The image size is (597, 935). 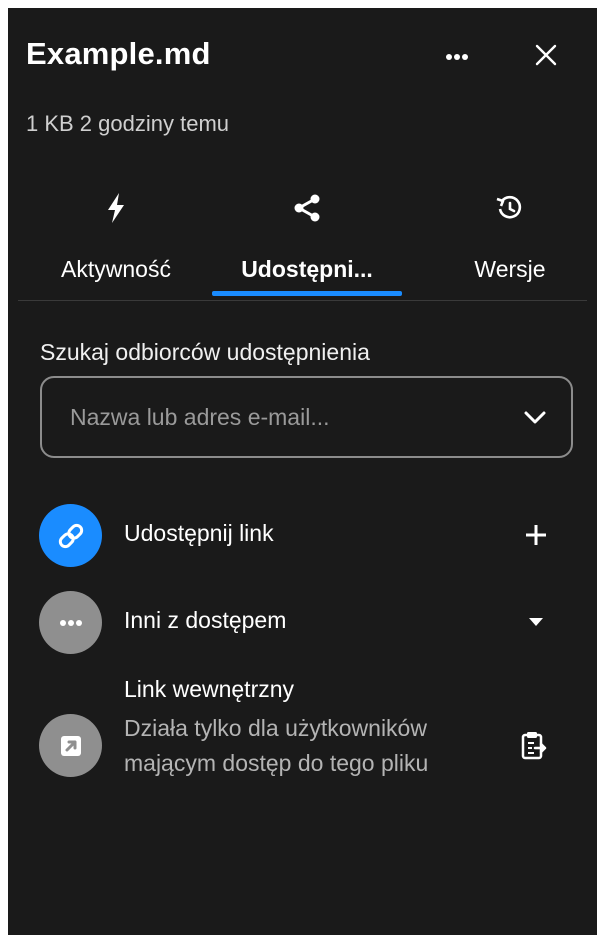 I want to click on recipient-search, so click(x=306, y=417).